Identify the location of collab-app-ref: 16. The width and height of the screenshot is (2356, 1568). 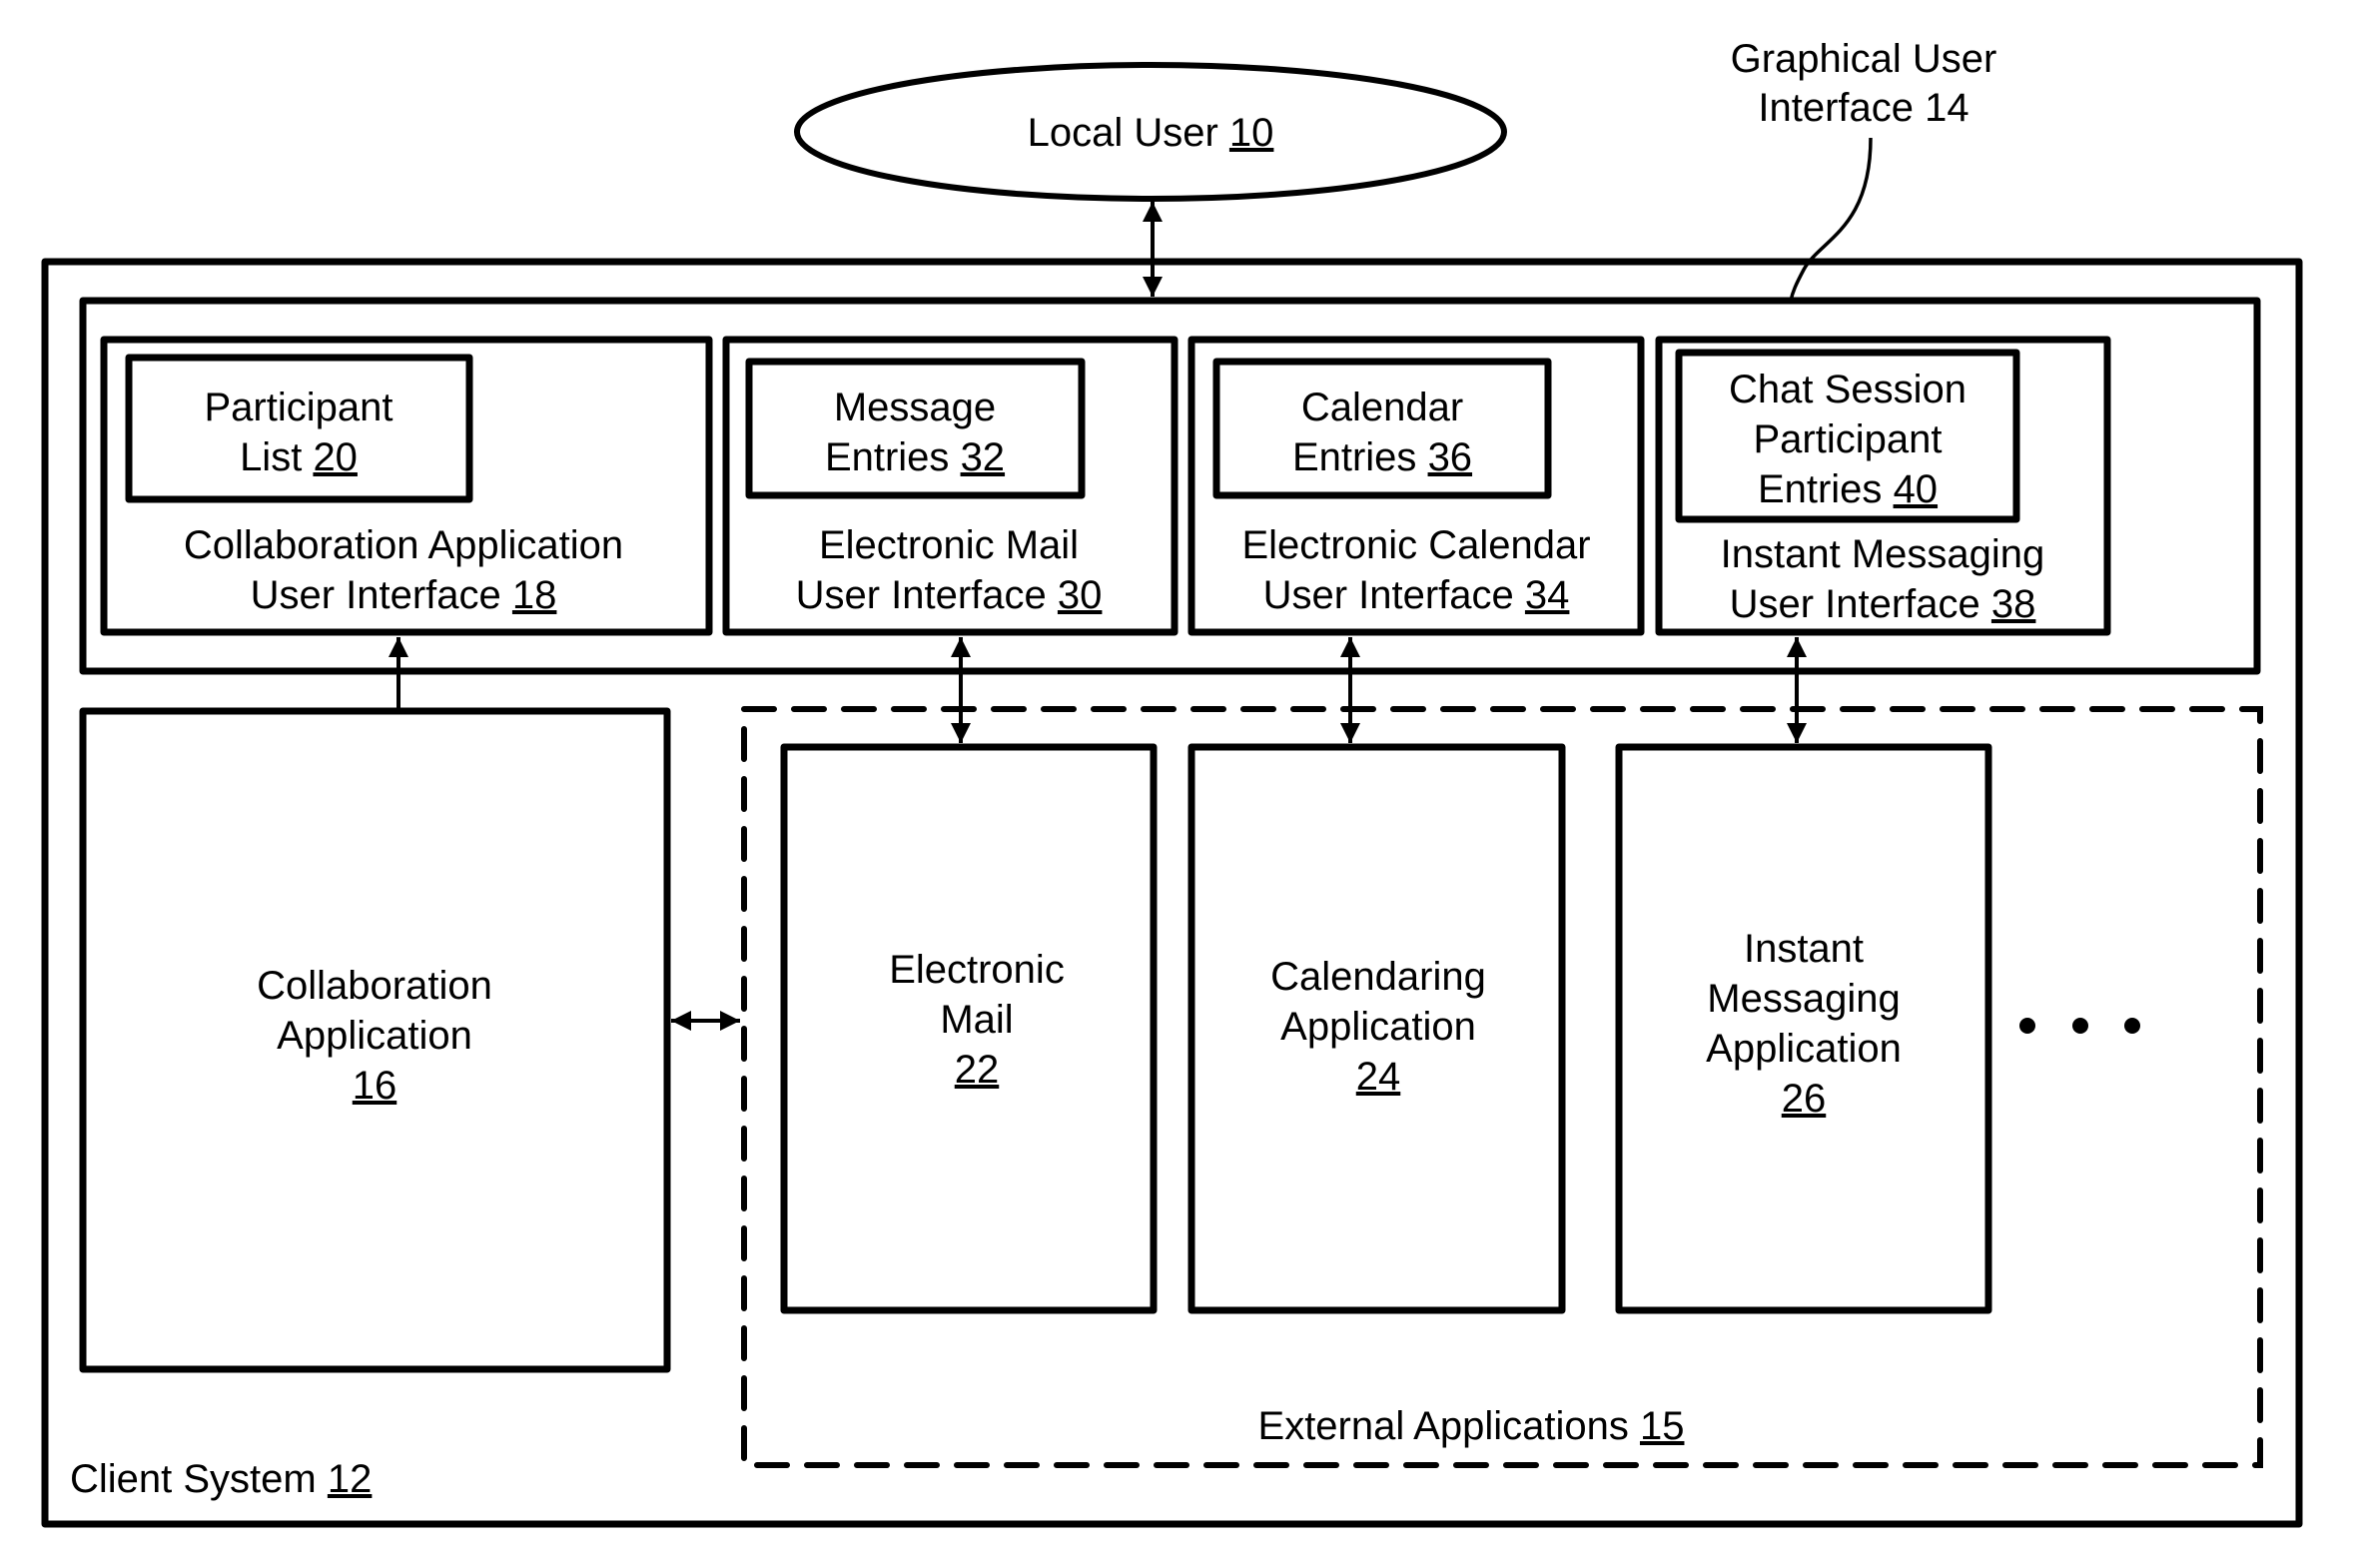
(375, 1086).